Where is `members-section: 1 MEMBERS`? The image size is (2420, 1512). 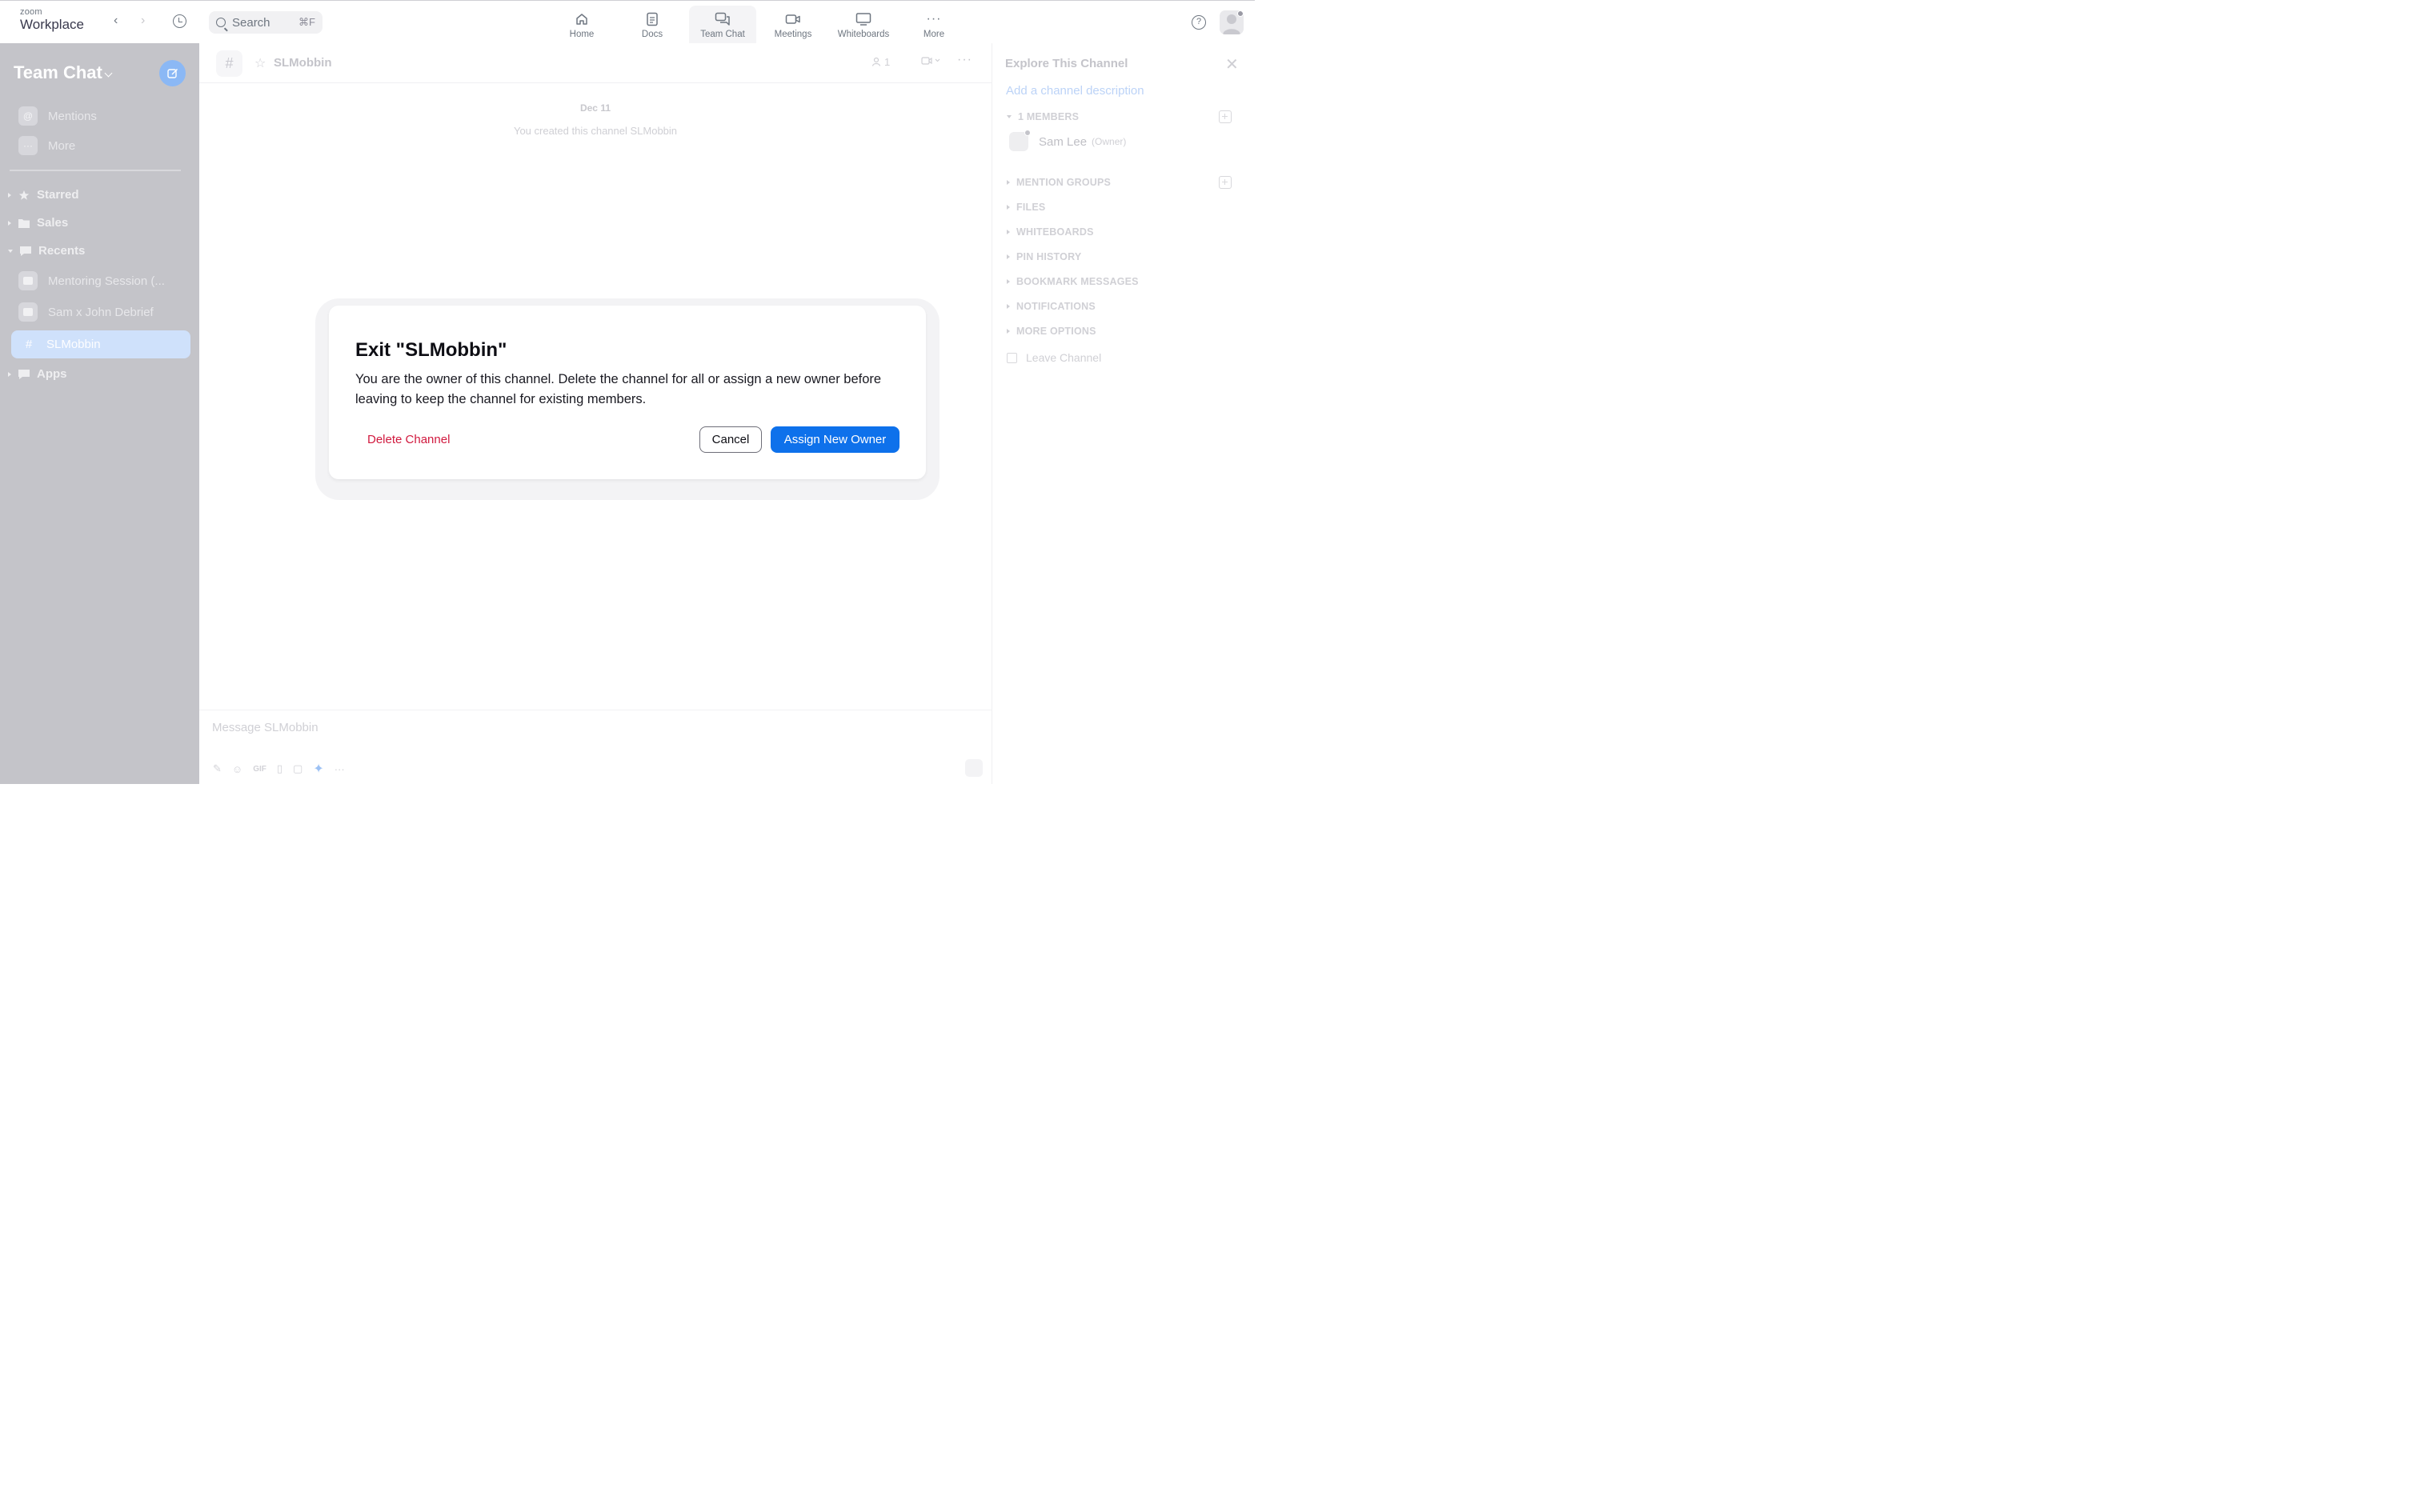 members-section: 1 MEMBERS is located at coordinates (1043, 116).